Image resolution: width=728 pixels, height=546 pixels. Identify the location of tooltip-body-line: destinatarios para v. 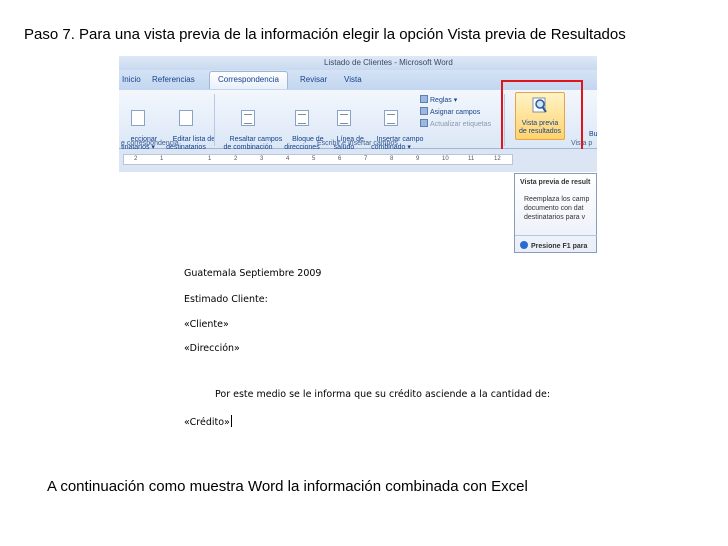
(555, 217).